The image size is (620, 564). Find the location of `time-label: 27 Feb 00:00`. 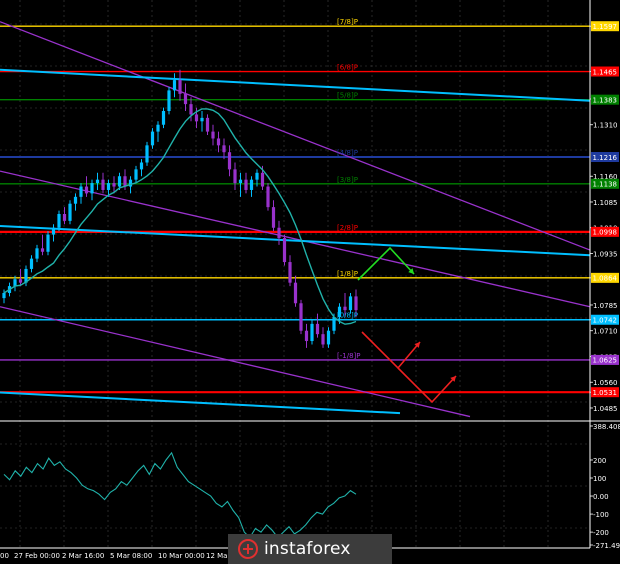

time-label: 27 Feb 00:00 is located at coordinates (37, 556).